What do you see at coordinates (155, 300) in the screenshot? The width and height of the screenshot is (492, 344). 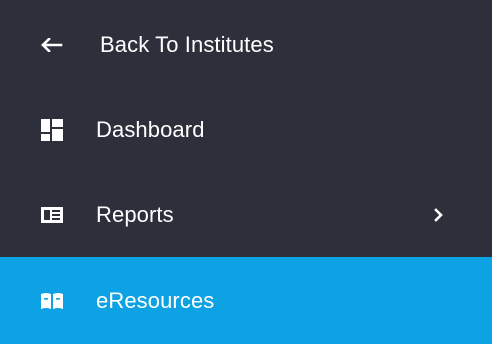 I see `sidebar-item-label: eResources` at bounding box center [155, 300].